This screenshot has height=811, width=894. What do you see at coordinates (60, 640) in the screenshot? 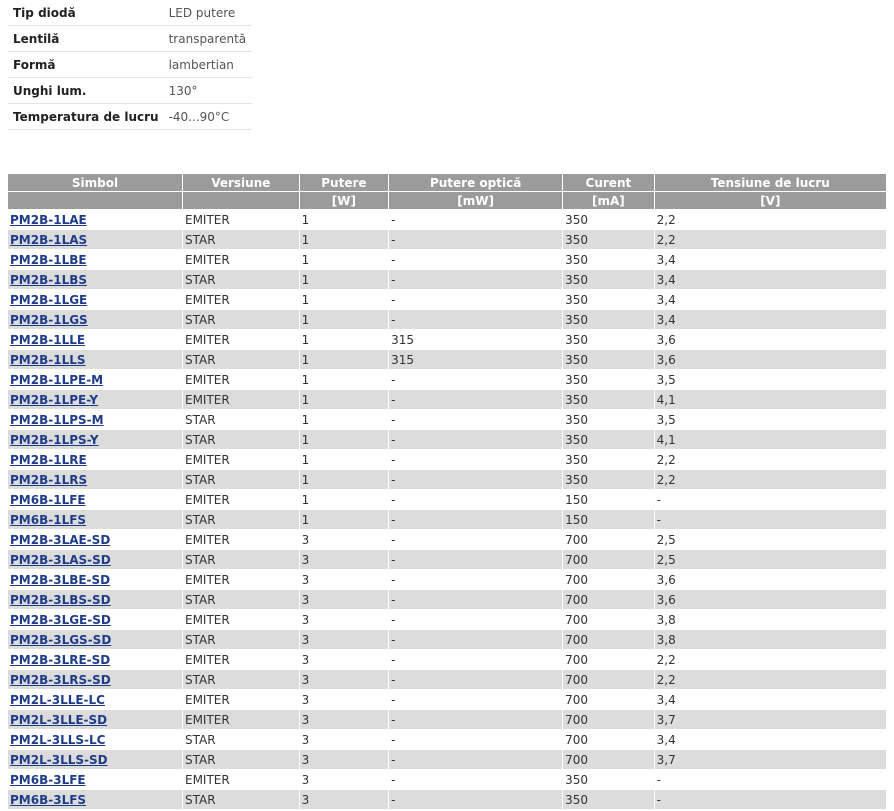
I see `product-link: PM2B-3LGS-SD` at bounding box center [60, 640].